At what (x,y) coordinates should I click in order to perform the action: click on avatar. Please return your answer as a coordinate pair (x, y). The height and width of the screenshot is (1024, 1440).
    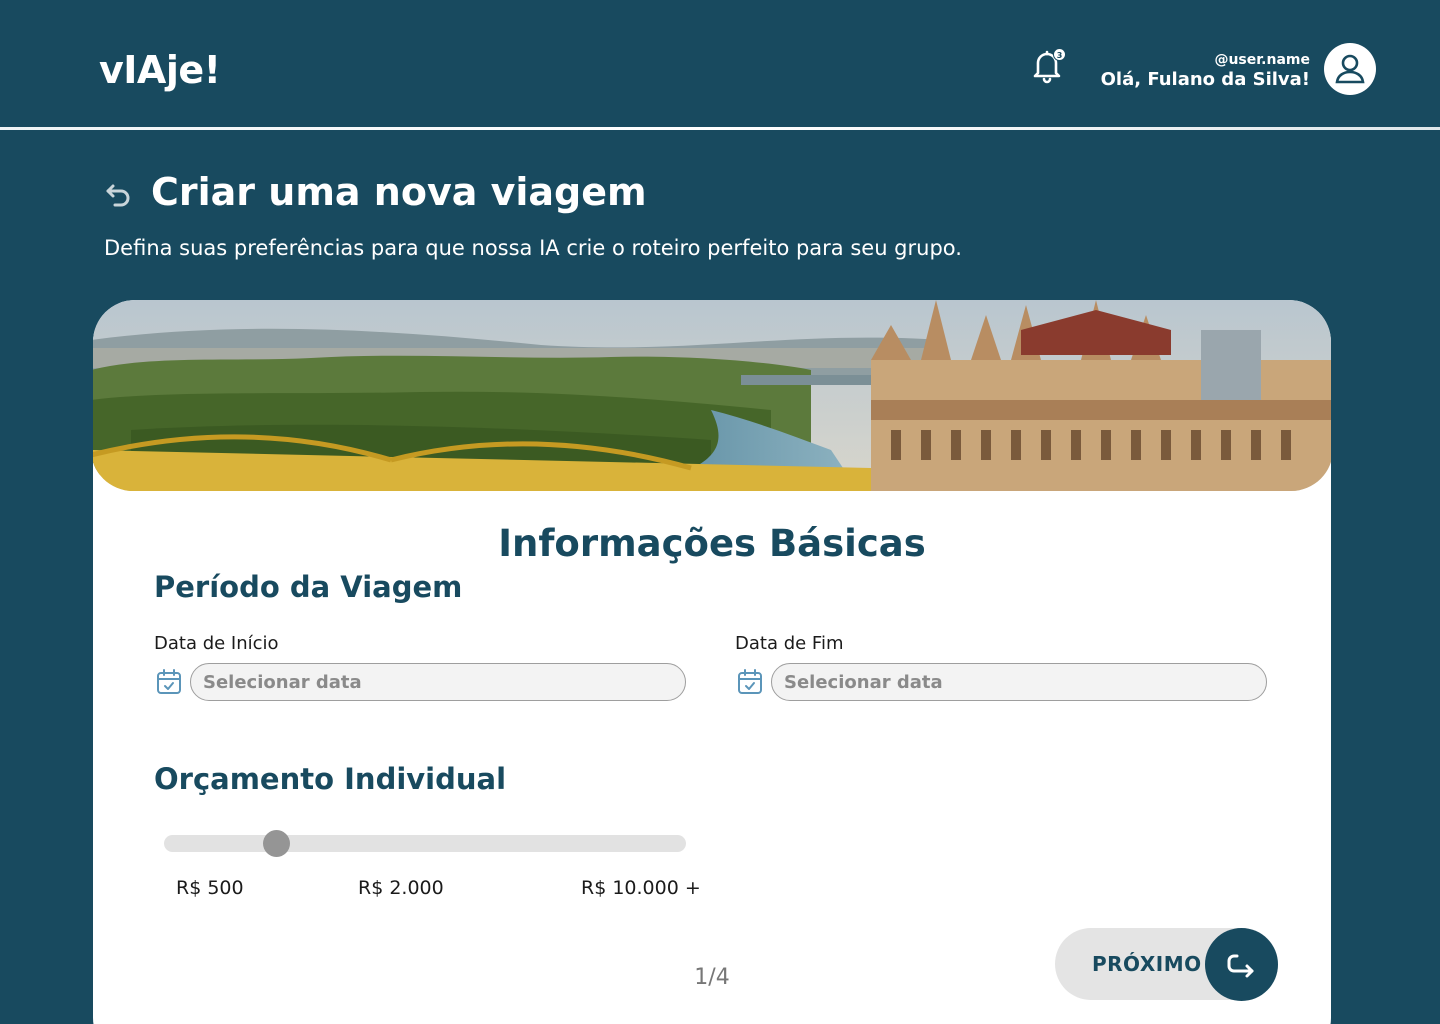
    Looking at the image, I should click on (1350, 69).